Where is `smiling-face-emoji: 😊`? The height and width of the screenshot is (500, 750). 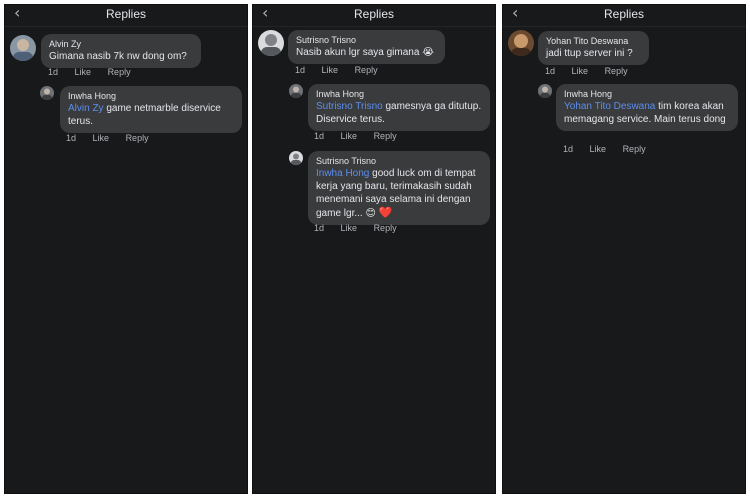
smiling-face-emoji: 😊 is located at coordinates (370, 213).